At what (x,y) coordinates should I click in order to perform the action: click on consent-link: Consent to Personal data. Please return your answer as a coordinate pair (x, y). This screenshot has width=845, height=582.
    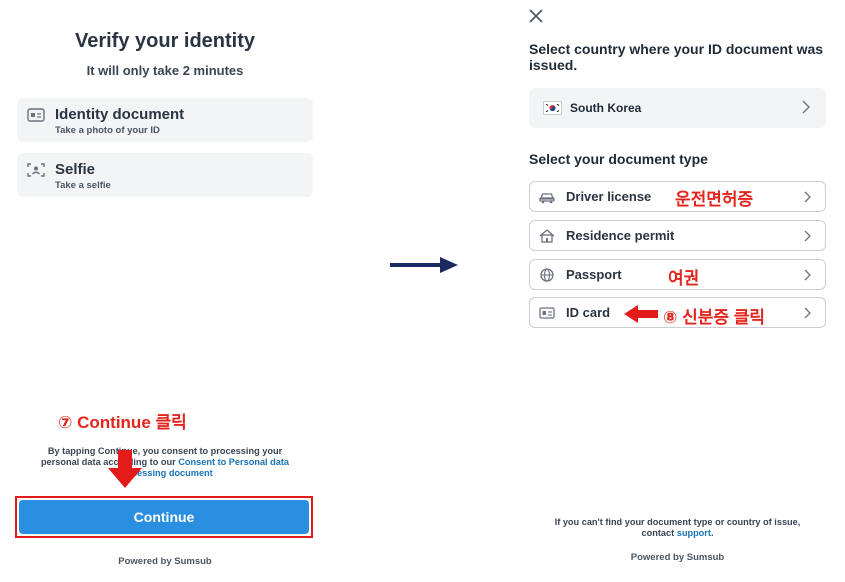
    Looking at the image, I should click on (233, 462).